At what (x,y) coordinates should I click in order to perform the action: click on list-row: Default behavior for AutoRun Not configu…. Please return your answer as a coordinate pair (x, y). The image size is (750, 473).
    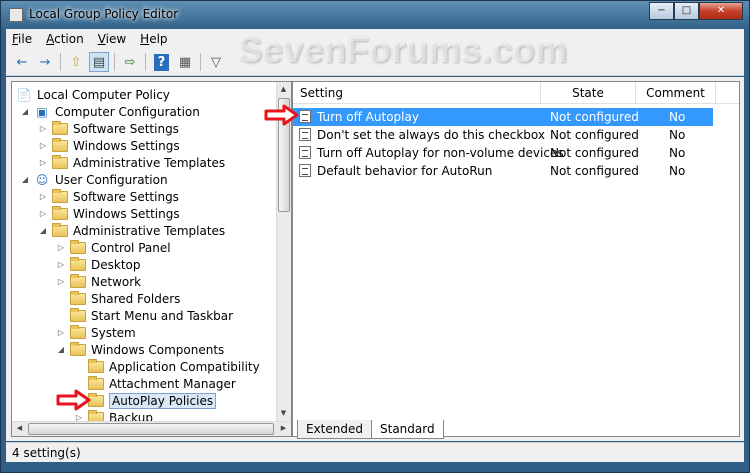
    Looking at the image, I should click on (503, 171).